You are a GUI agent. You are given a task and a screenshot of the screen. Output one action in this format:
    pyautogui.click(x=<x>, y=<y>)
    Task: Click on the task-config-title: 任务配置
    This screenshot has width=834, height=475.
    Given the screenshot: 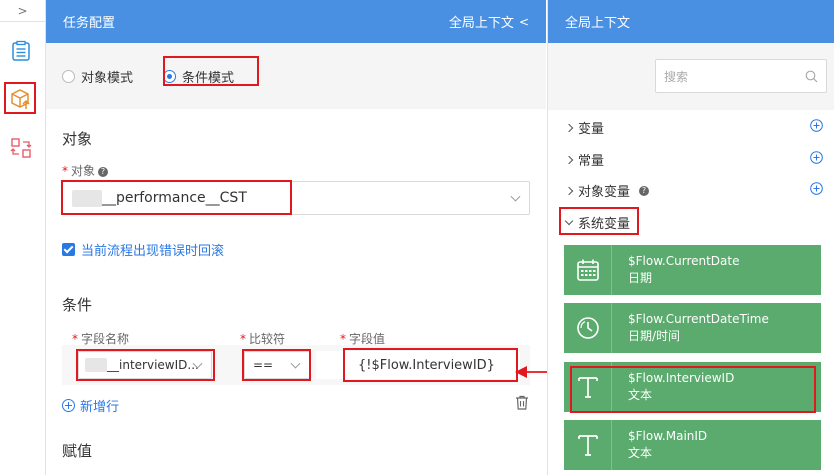 What is the action you would take?
    pyautogui.click(x=89, y=23)
    